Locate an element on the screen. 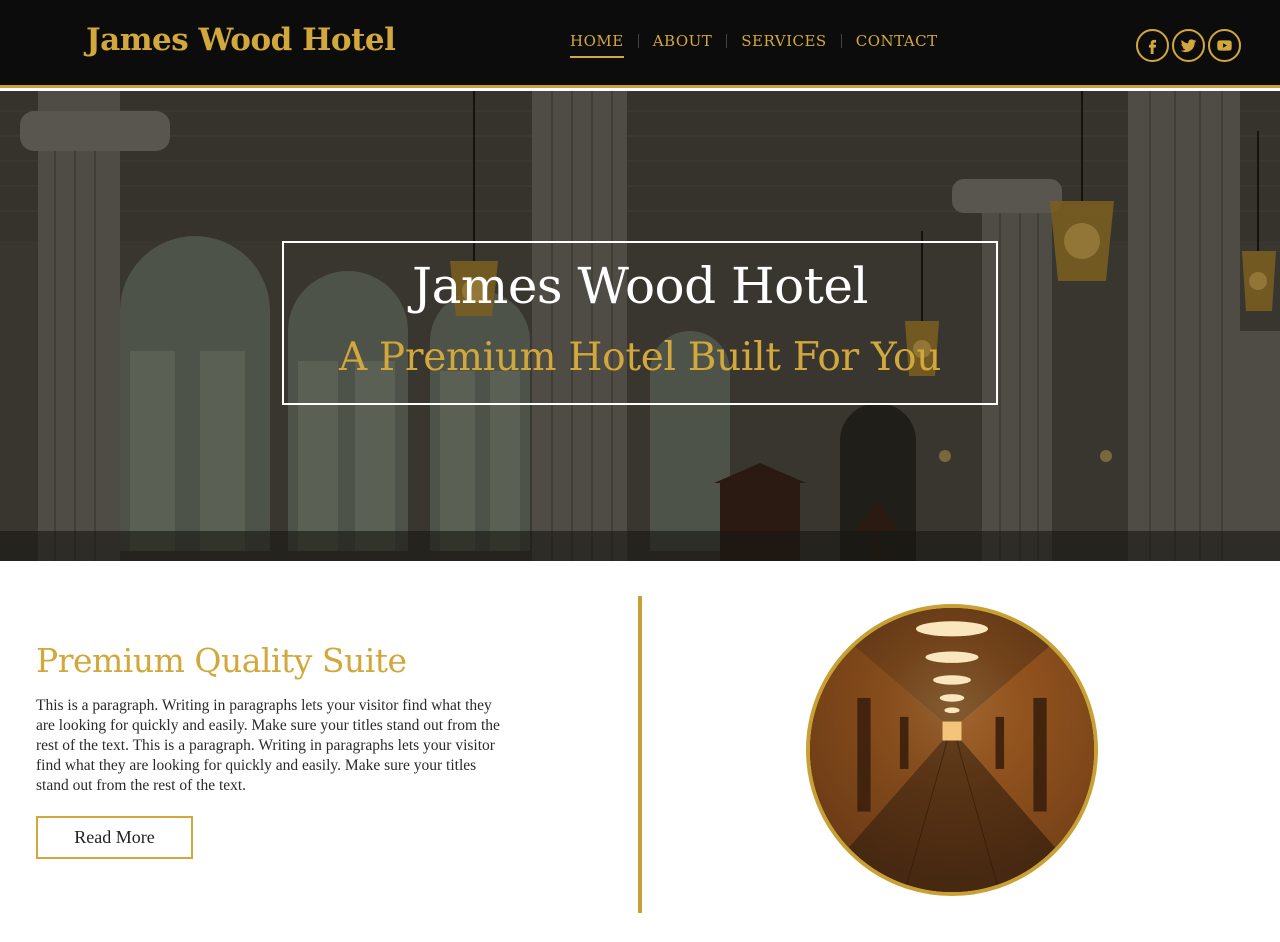 The image size is (1280, 942). read-more-button: Read More is located at coordinates (114, 837).